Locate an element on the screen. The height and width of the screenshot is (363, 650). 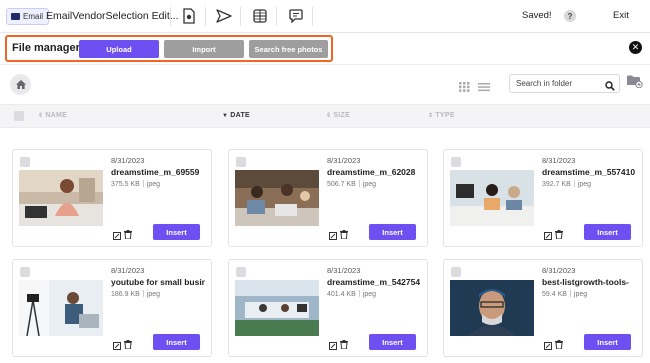
file-name: dreamstime_m_69559 is located at coordinates (155, 172).